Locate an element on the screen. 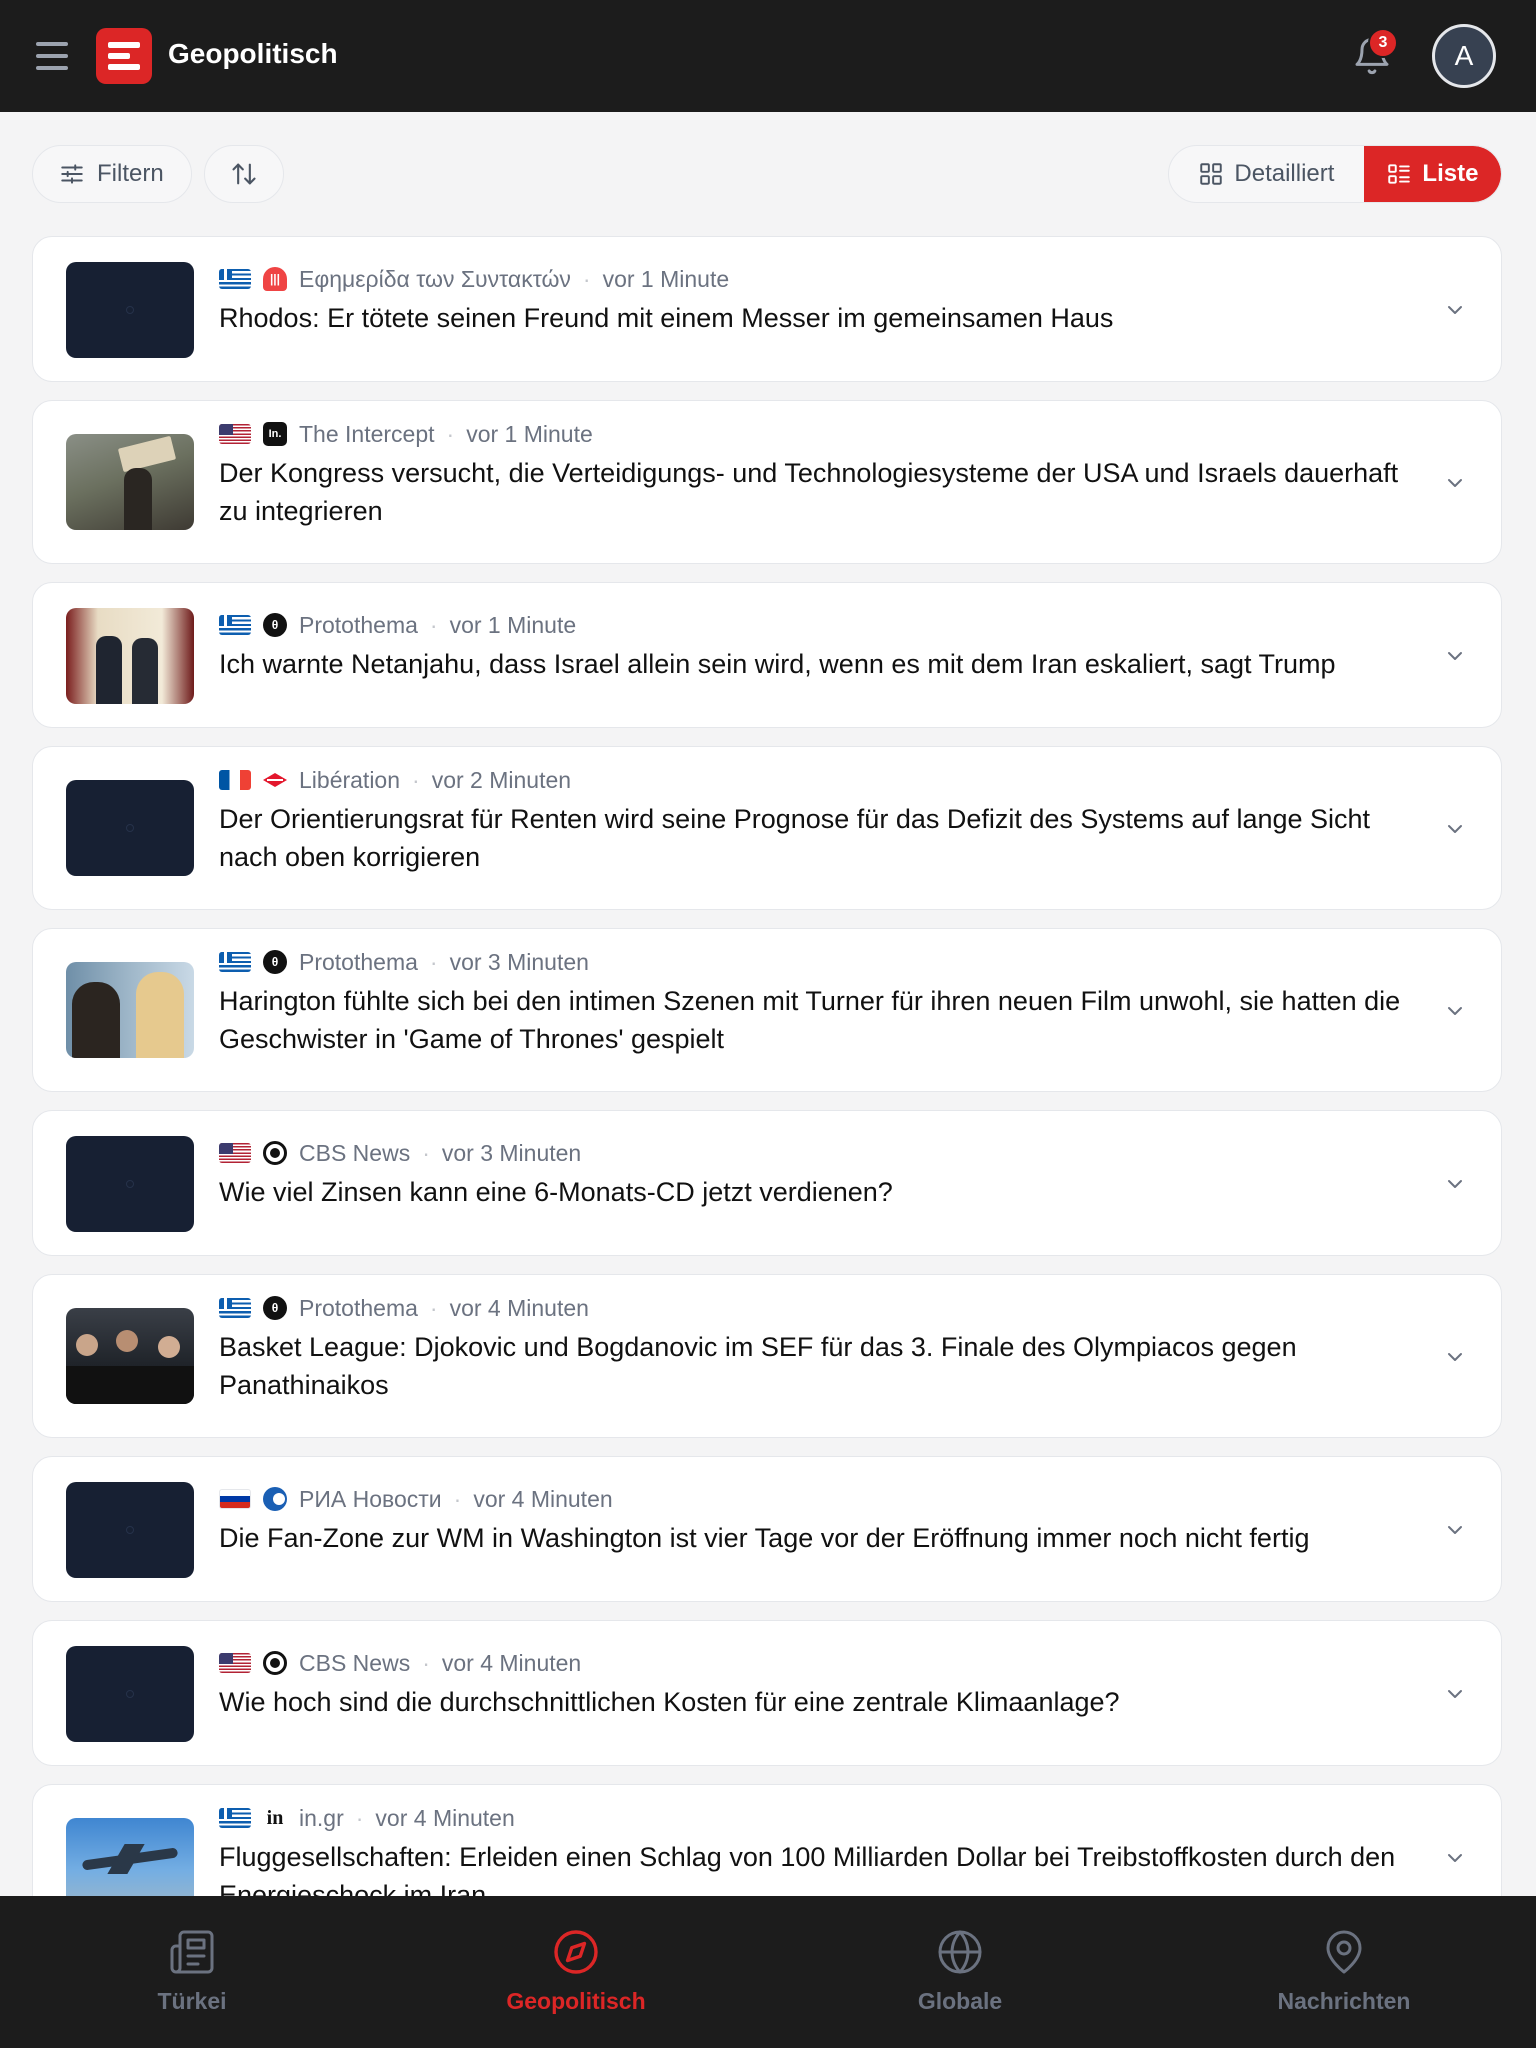 The width and height of the screenshot is (1536, 2048). user-avatar: A is located at coordinates (1464, 56).